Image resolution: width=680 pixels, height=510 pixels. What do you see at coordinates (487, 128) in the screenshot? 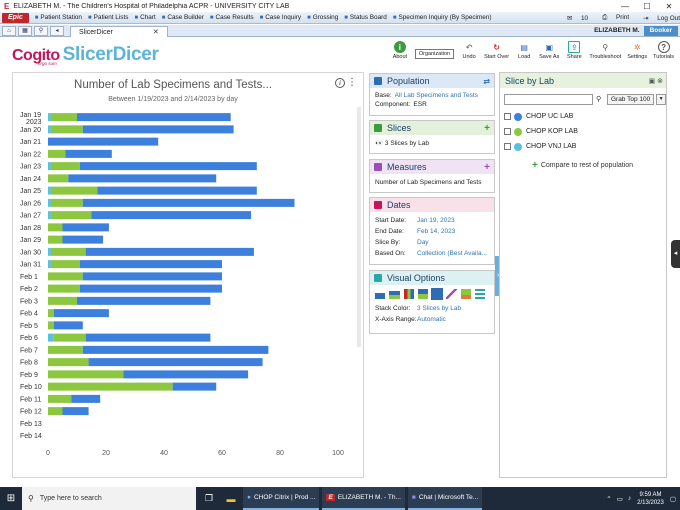
I see `add-slice-icon: +` at bounding box center [487, 128].